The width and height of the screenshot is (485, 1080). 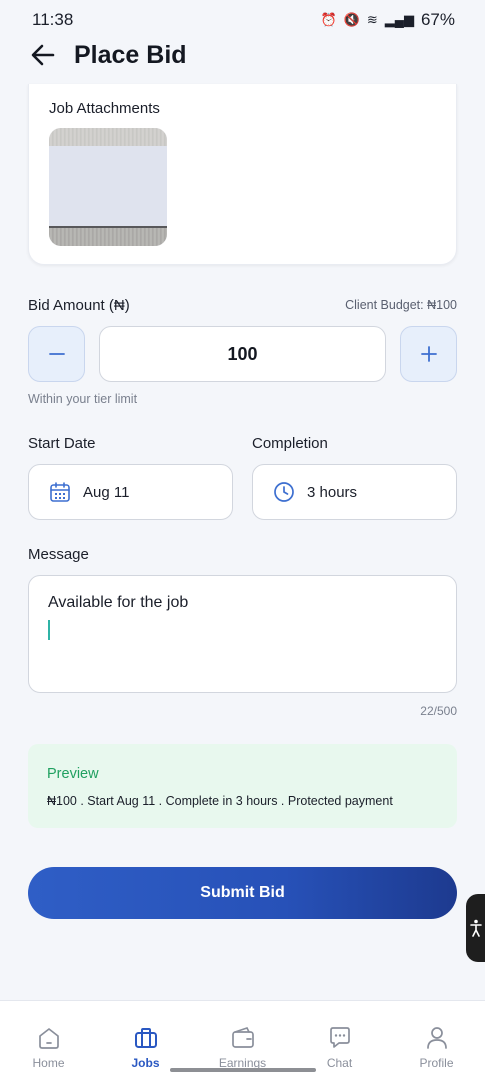 I want to click on profile-icon, so click(x=436, y=1038).